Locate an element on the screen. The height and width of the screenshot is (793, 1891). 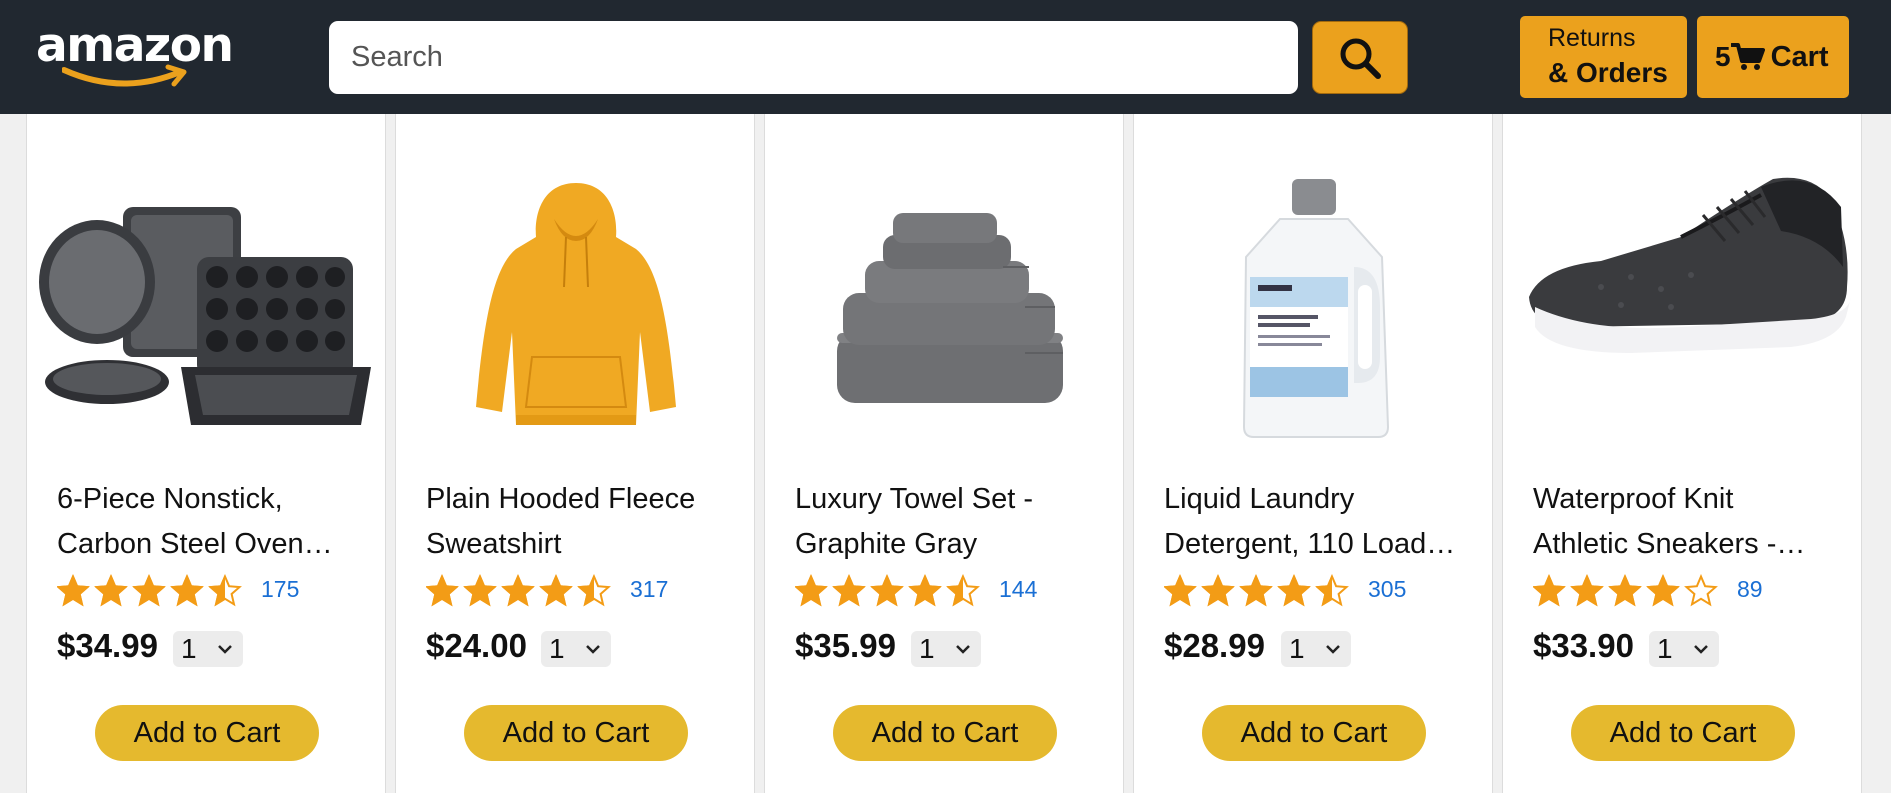
sneaker-image is located at coordinates (1690, 265).